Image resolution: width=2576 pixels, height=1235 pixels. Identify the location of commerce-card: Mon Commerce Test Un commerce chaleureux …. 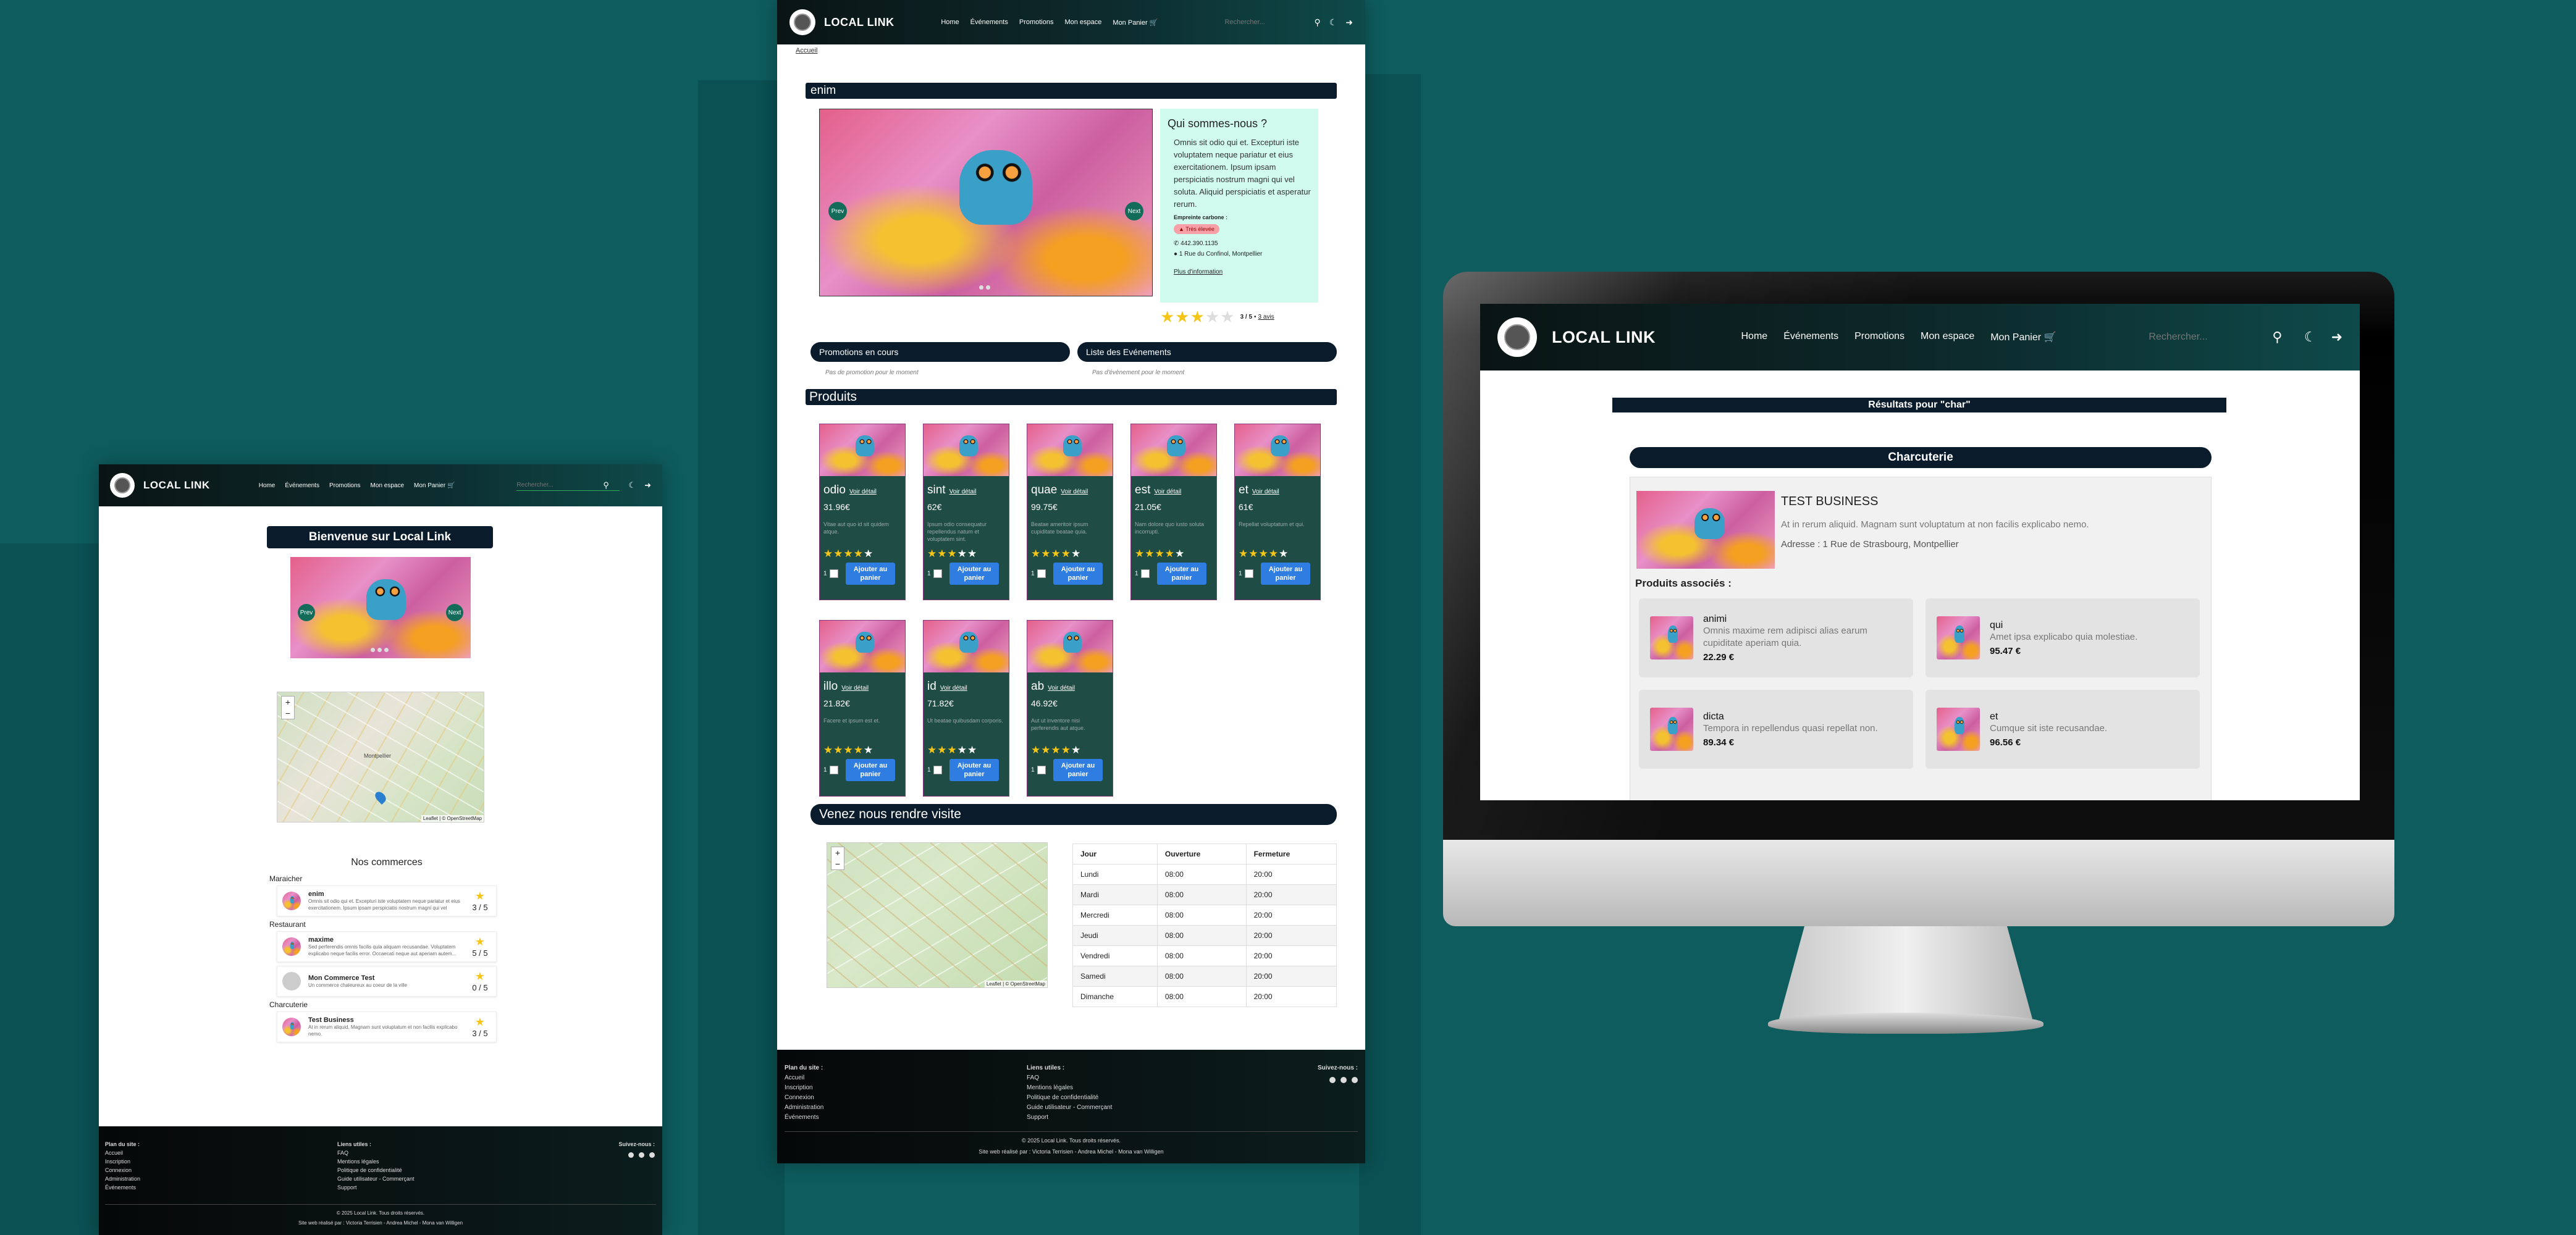
(387, 981).